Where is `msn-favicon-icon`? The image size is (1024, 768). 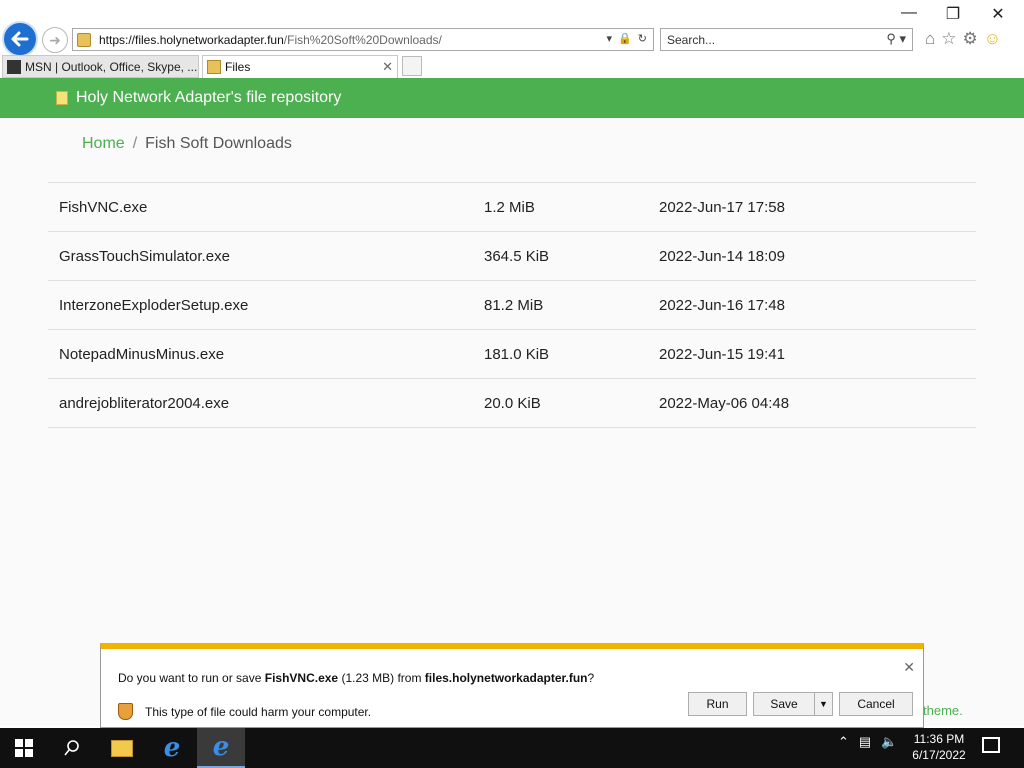 msn-favicon-icon is located at coordinates (14, 67).